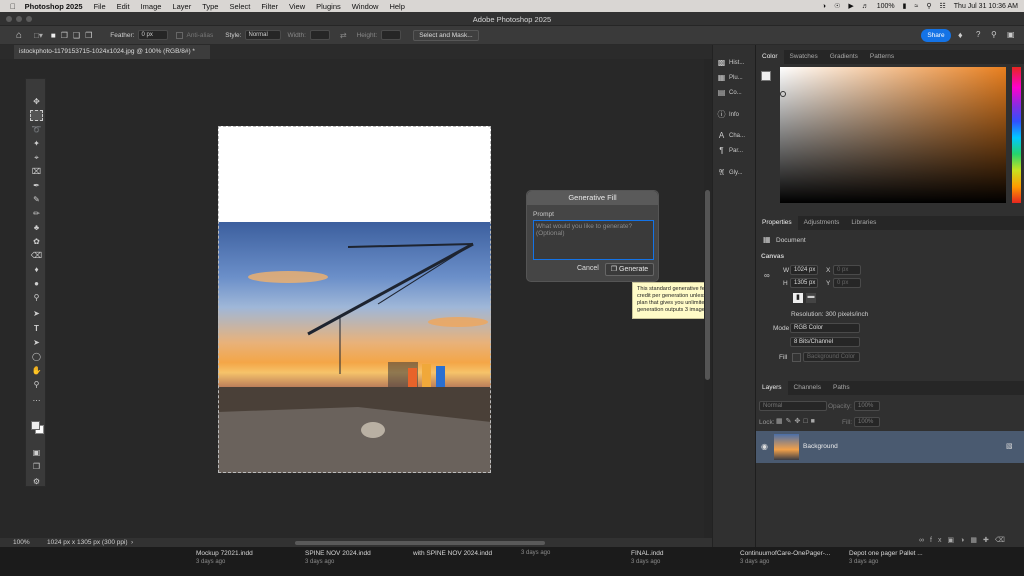  Describe the element at coordinates (36, 370) in the screenshot. I see `hand-tool-icon: ✋` at that location.